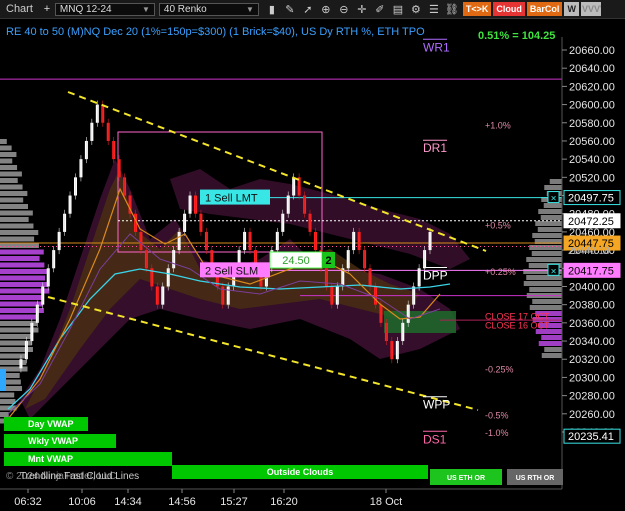 Image resolution: width=625 pixels, height=511 pixels. What do you see at coordinates (592, 51) in the screenshot?
I see `price-tick: 20660.00` at bounding box center [592, 51].